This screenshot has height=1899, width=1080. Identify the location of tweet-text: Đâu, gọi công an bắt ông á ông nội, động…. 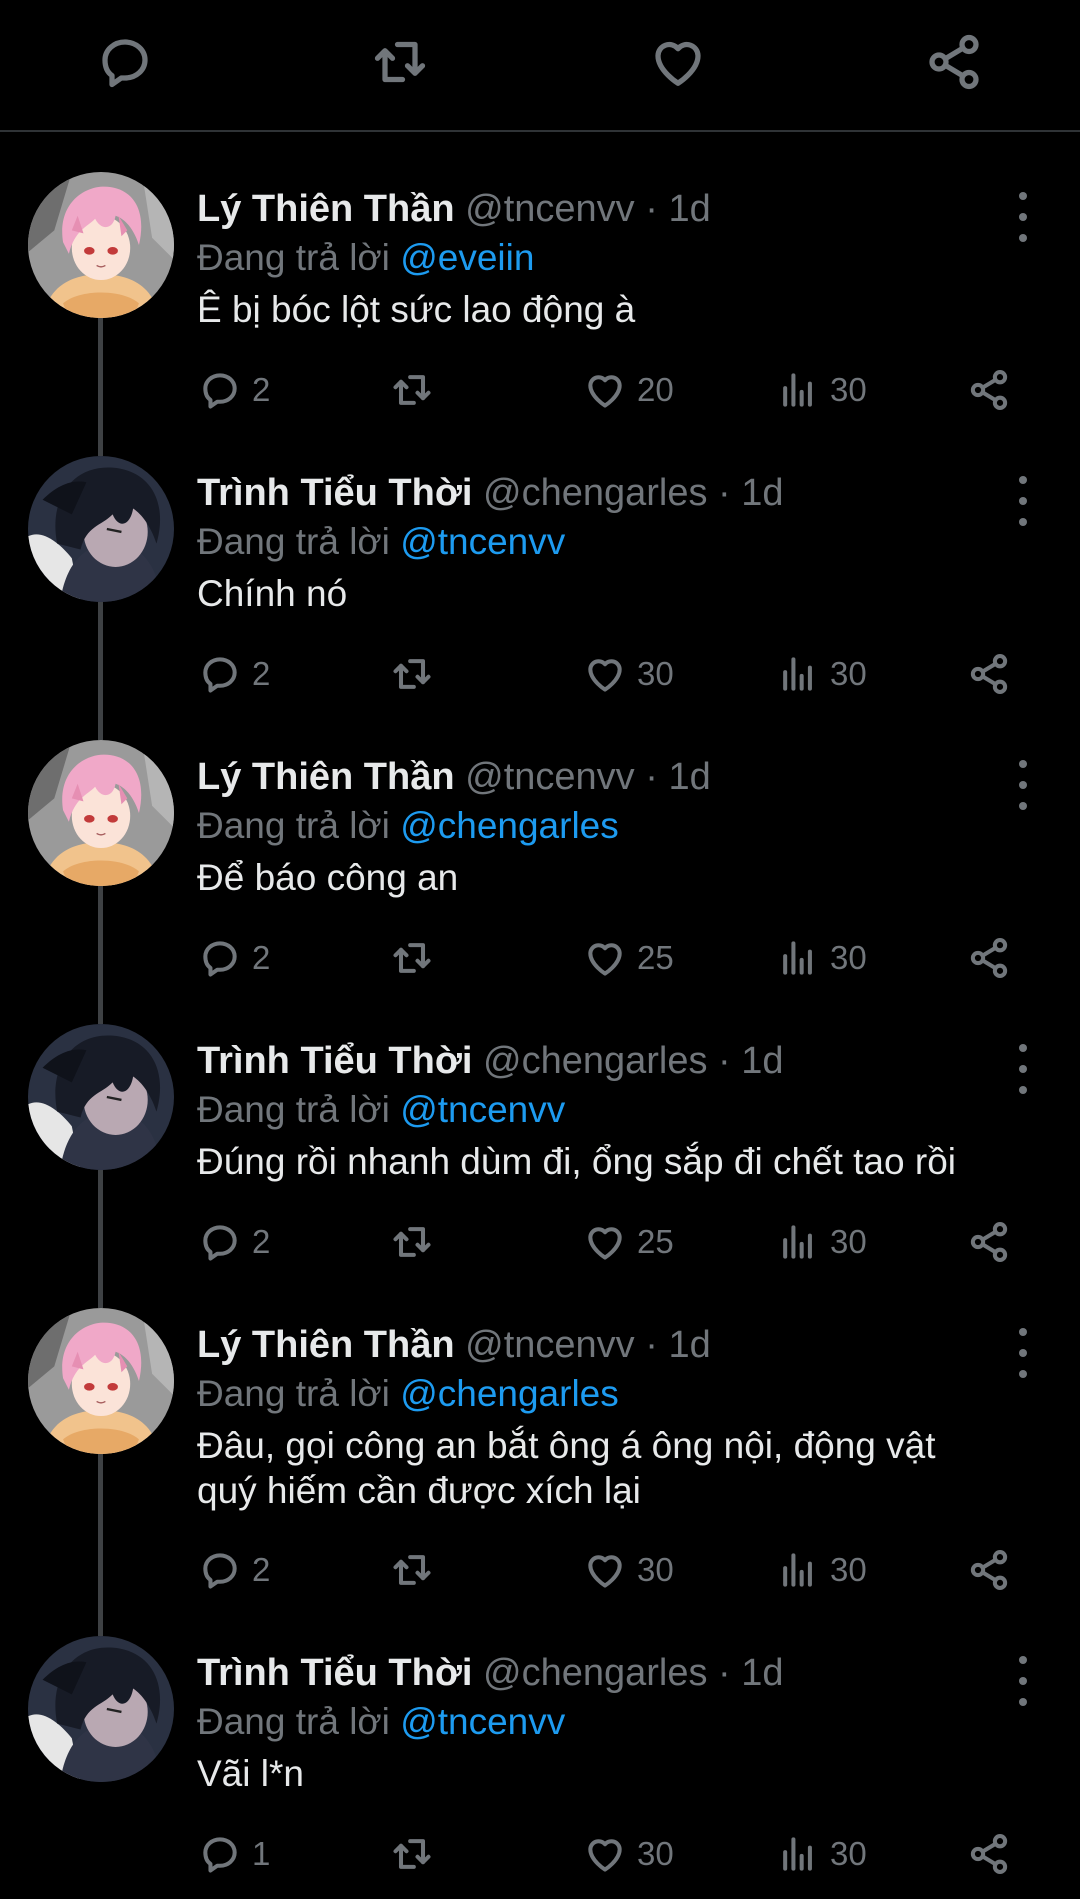
(617, 1468).